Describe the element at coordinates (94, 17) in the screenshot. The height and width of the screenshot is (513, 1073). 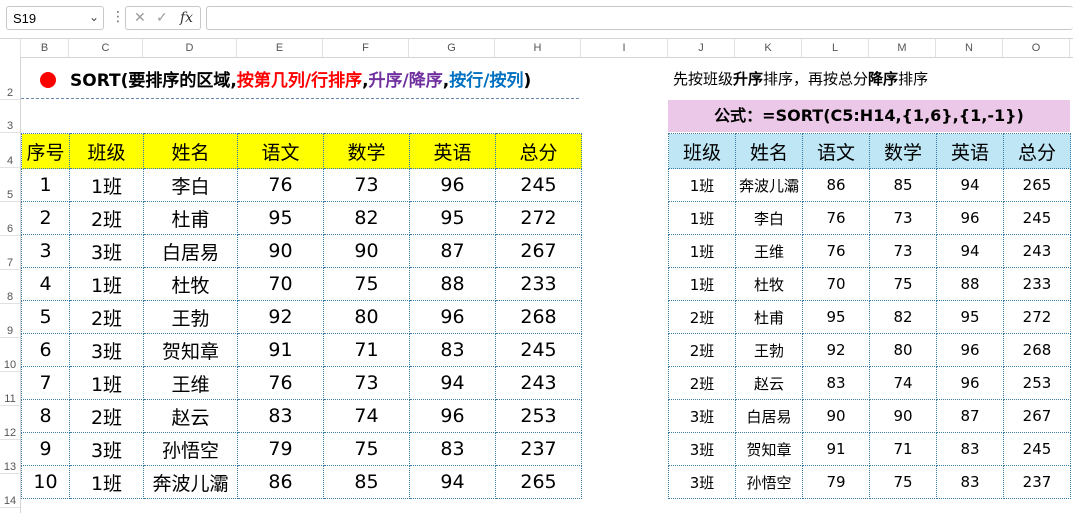
I see `chevron-down-icon: ⌄` at that location.